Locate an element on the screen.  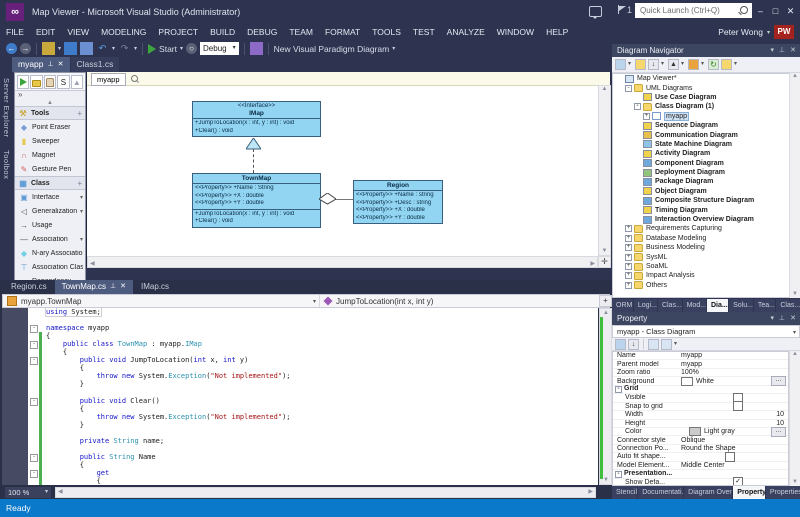
menu-item-file: FILE is located at coordinates (15, 32).